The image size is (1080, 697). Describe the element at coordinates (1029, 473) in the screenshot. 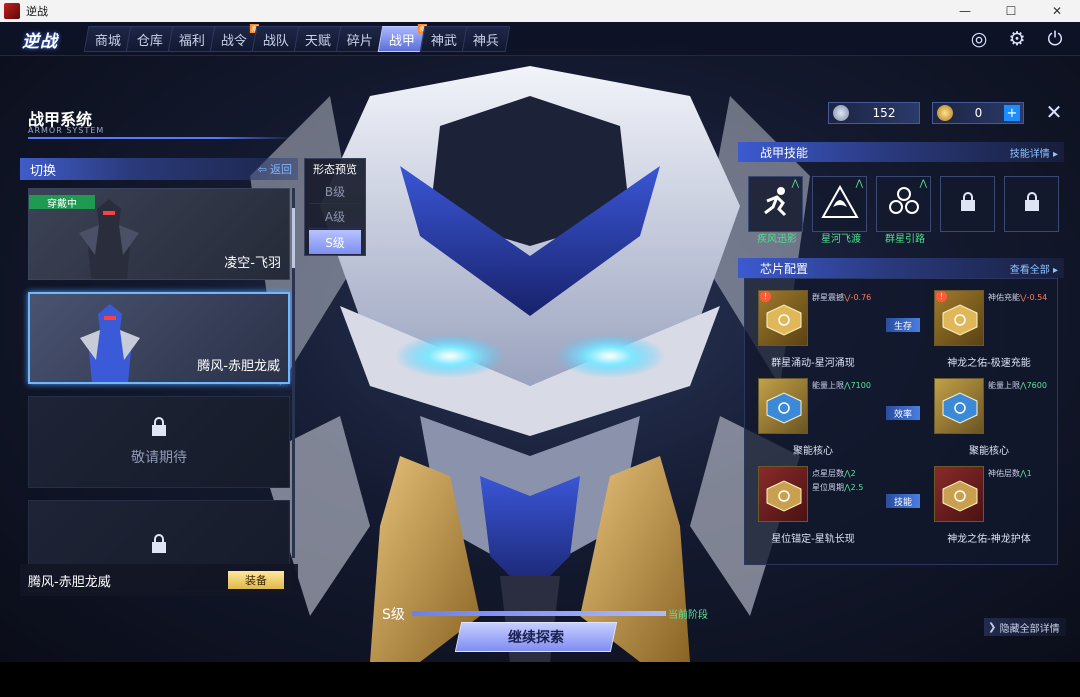

I see `chip-attr-value: 1` at that location.